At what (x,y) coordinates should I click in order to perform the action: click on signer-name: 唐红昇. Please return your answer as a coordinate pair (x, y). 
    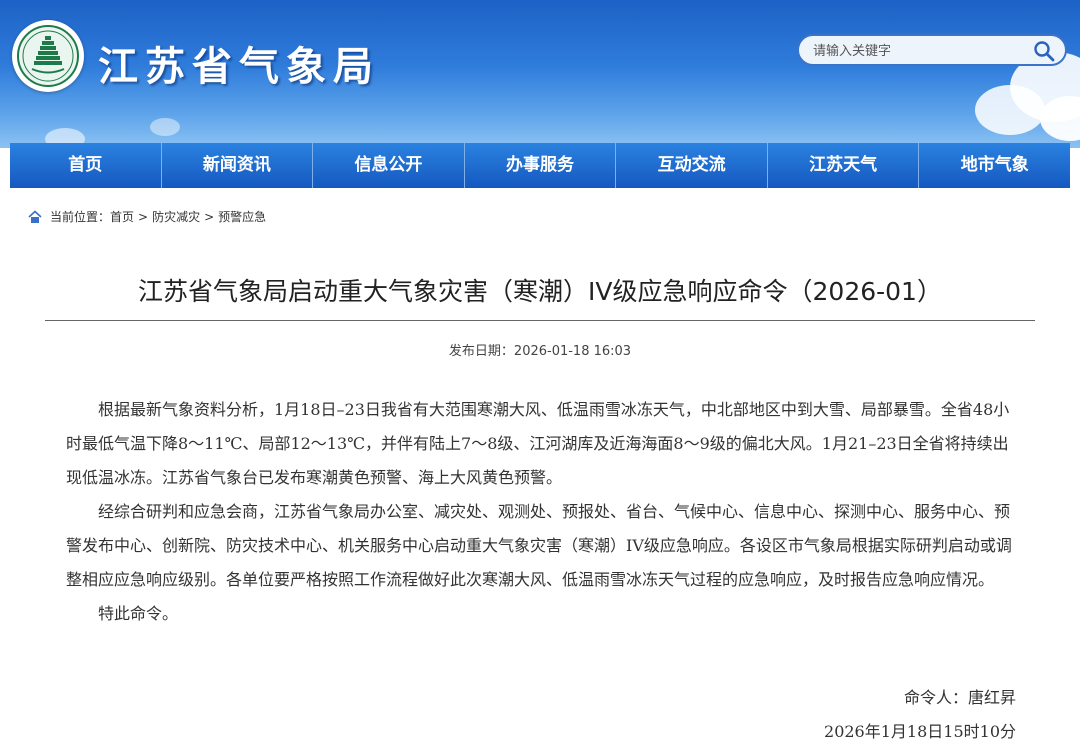
    Looking at the image, I should click on (991, 697).